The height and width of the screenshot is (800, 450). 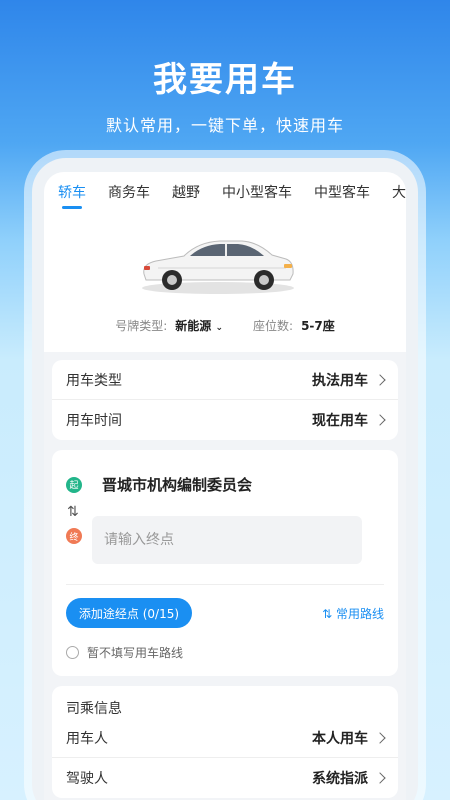 What do you see at coordinates (227, 540) in the screenshot?
I see `destination-input` at bounding box center [227, 540].